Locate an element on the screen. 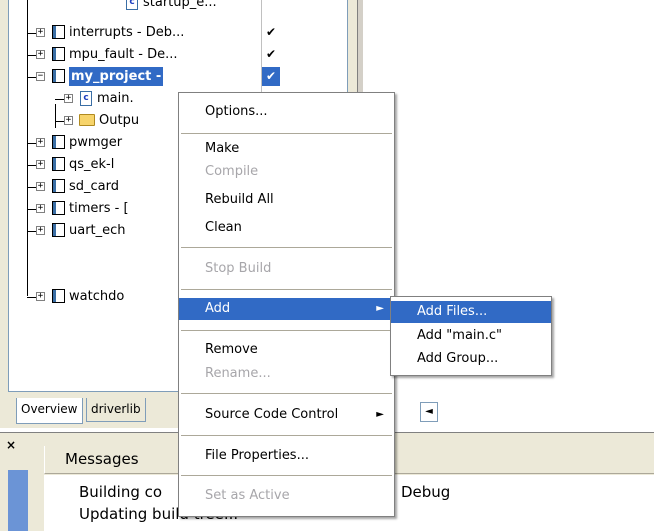 The height and width of the screenshot is (531, 654). menu-item-label: Set as Active is located at coordinates (247, 495).